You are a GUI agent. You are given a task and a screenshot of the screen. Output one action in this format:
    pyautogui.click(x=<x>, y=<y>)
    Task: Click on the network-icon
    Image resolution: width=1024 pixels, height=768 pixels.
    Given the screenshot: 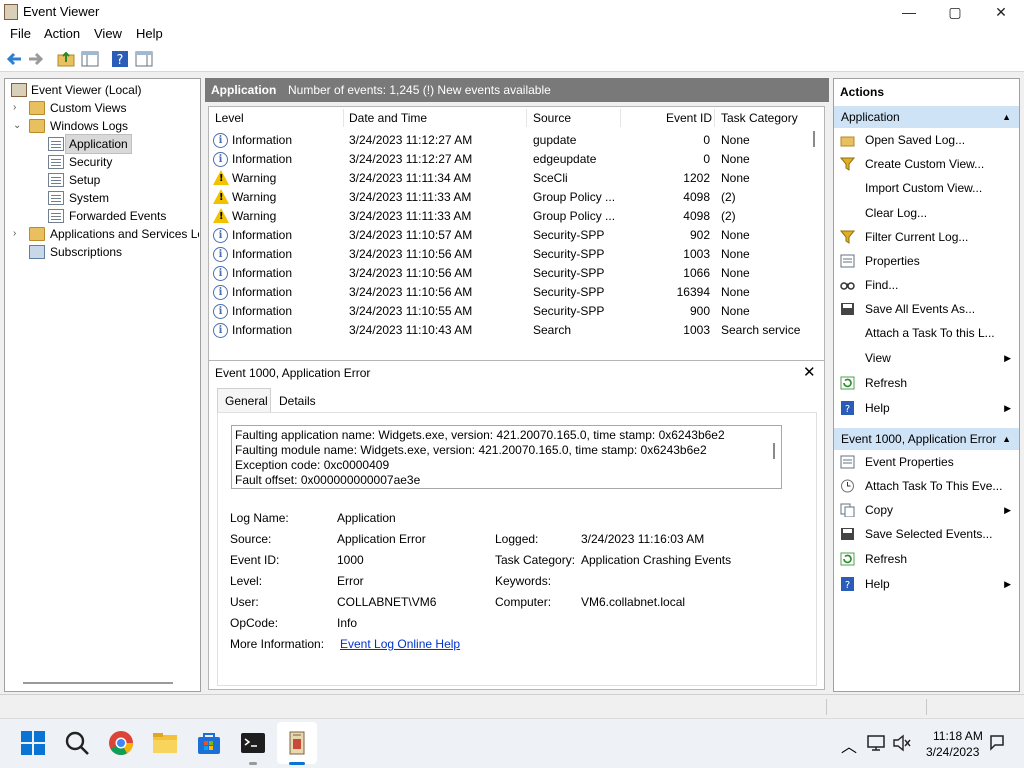 What is the action you would take?
    pyautogui.click(x=876, y=743)
    